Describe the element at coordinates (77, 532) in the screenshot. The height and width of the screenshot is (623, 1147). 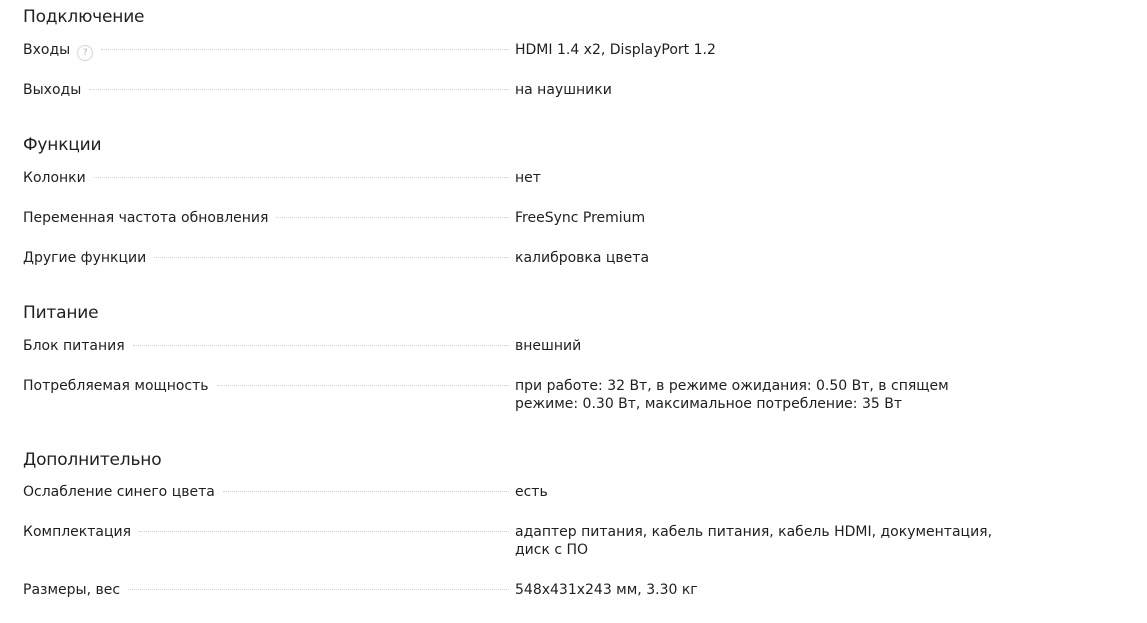
I see `spec-label: Комплектация` at that location.